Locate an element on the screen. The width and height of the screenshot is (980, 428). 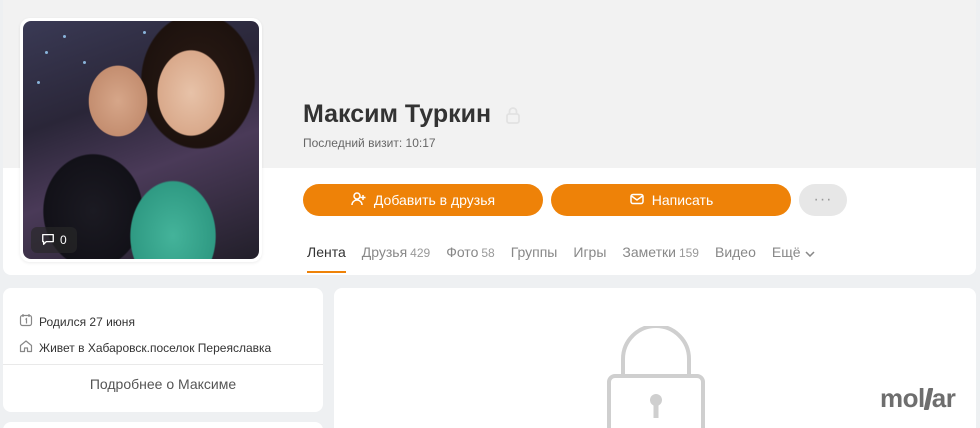
tab-feed: Лента is located at coordinates (326, 258).